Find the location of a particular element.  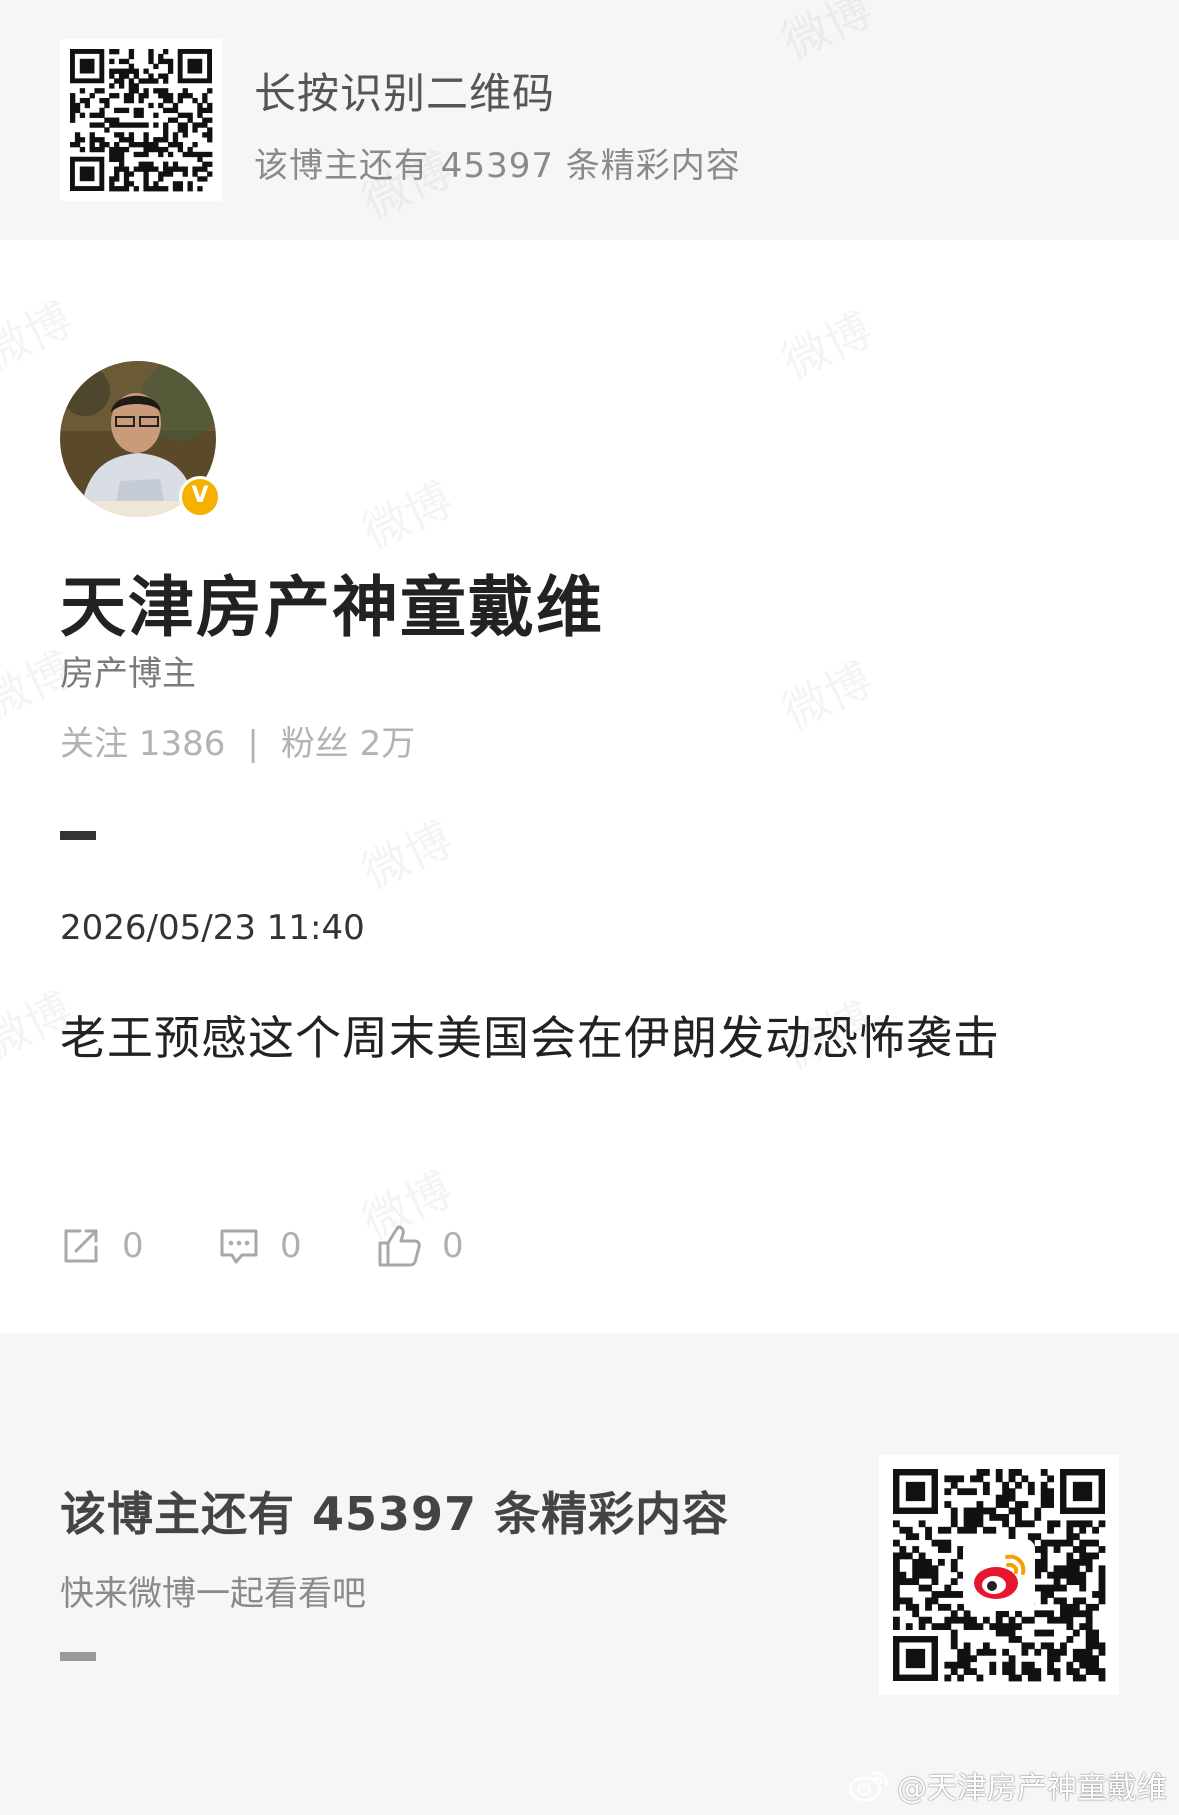

profile-stats: 关注 1386 | 粉丝 2万 is located at coordinates (237, 740).